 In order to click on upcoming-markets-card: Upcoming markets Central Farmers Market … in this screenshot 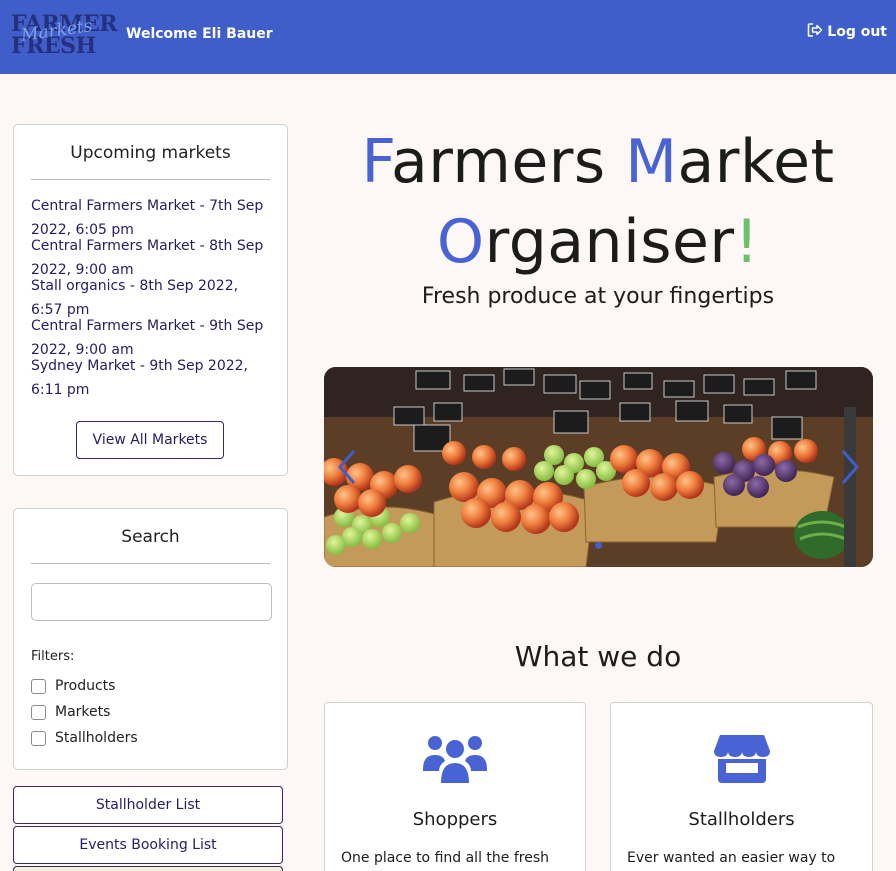, I will do `click(150, 300)`.